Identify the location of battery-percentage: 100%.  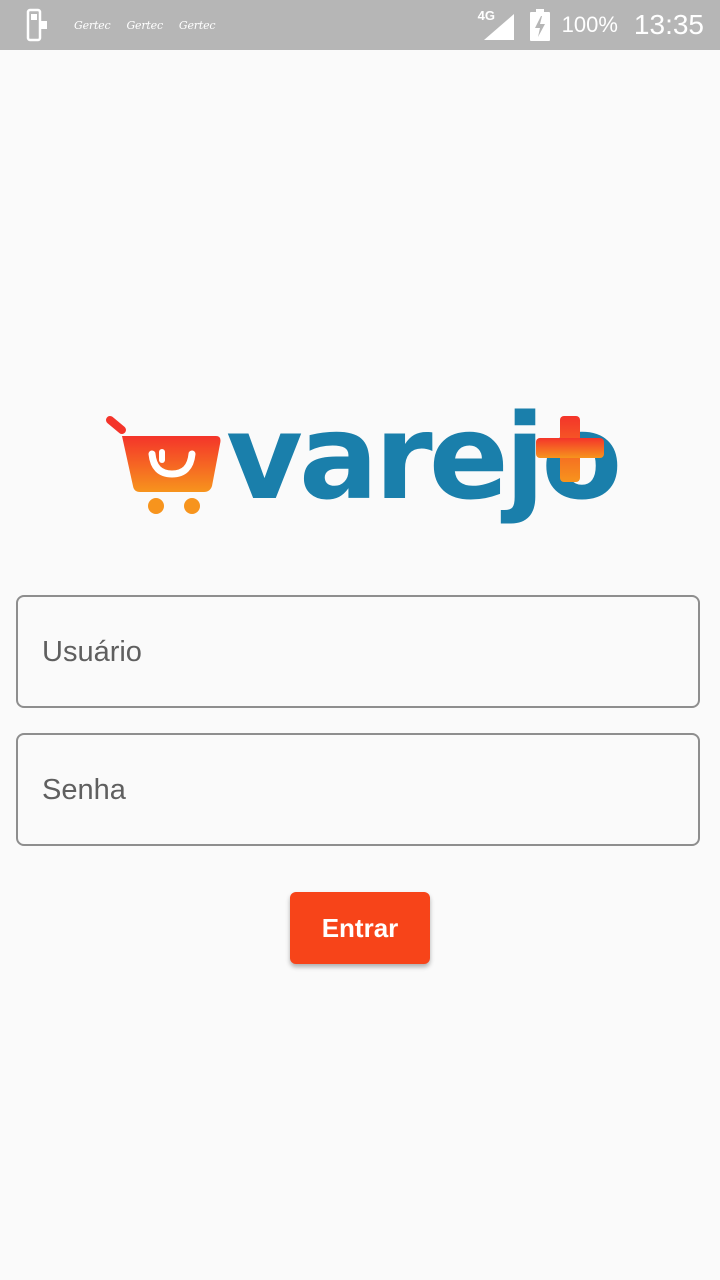
(589, 24).